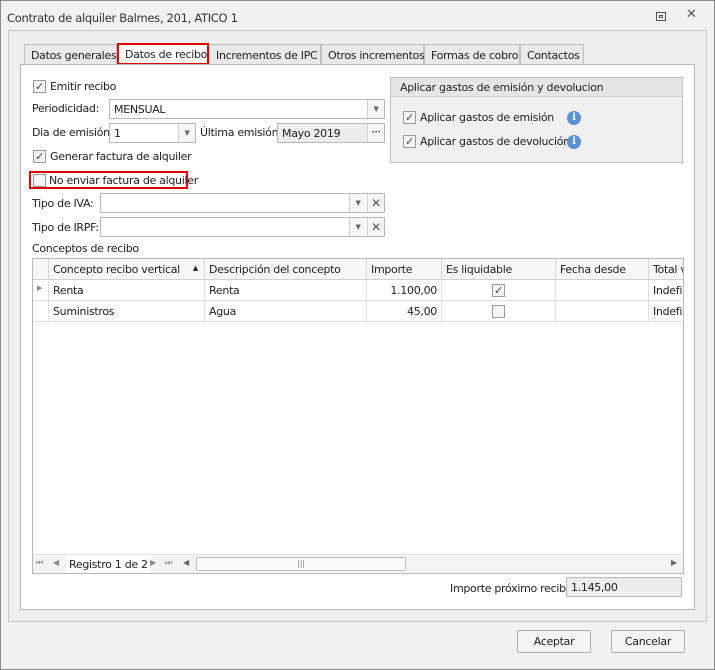 Image resolution: width=715 pixels, height=670 pixels. What do you see at coordinates (73, 132) in the screenshot?
I see `dia-emision-label: Dia de emisión:` at bounding box center [73, 132].